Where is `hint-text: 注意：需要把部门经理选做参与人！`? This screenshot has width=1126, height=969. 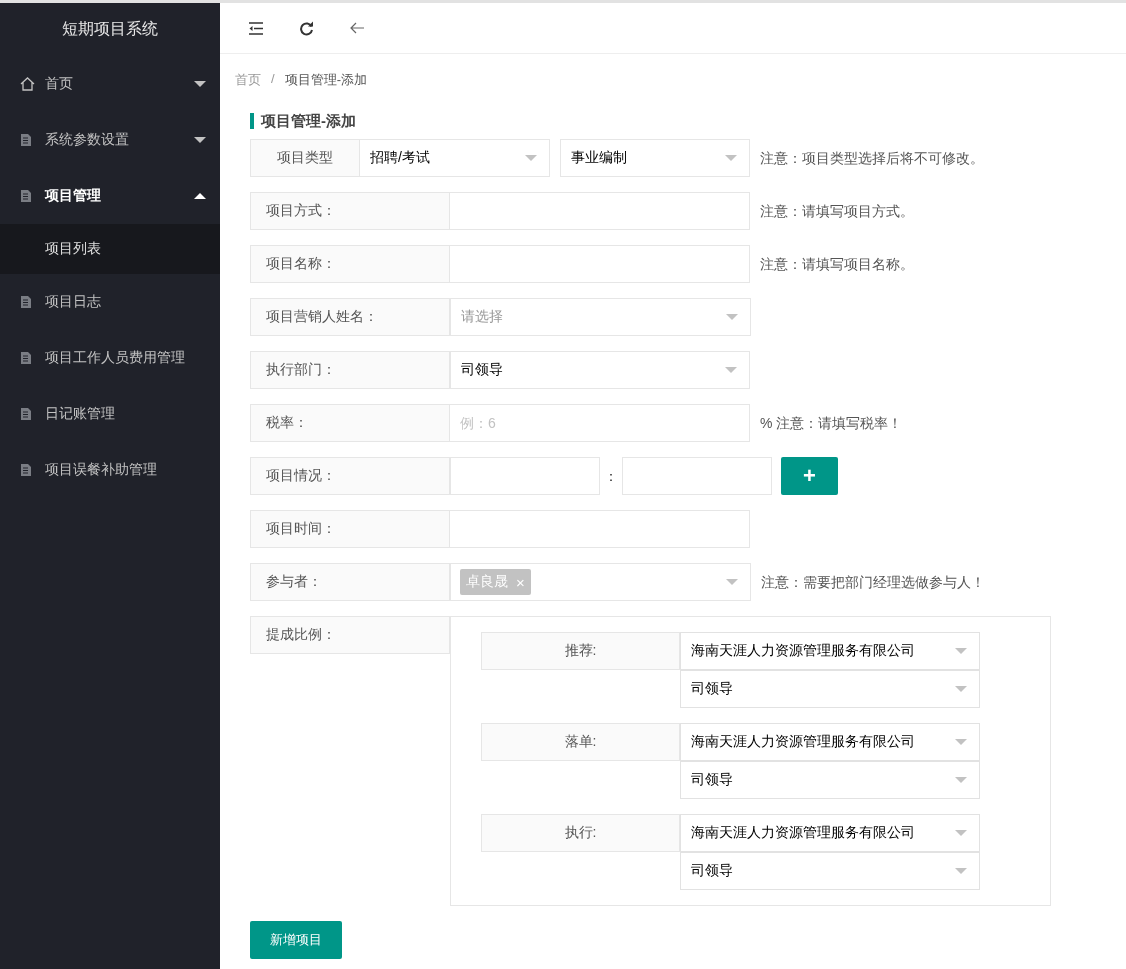 hint-text: 注意：需要把部门经理选做参与人！ is located at coordinates (873, 582).